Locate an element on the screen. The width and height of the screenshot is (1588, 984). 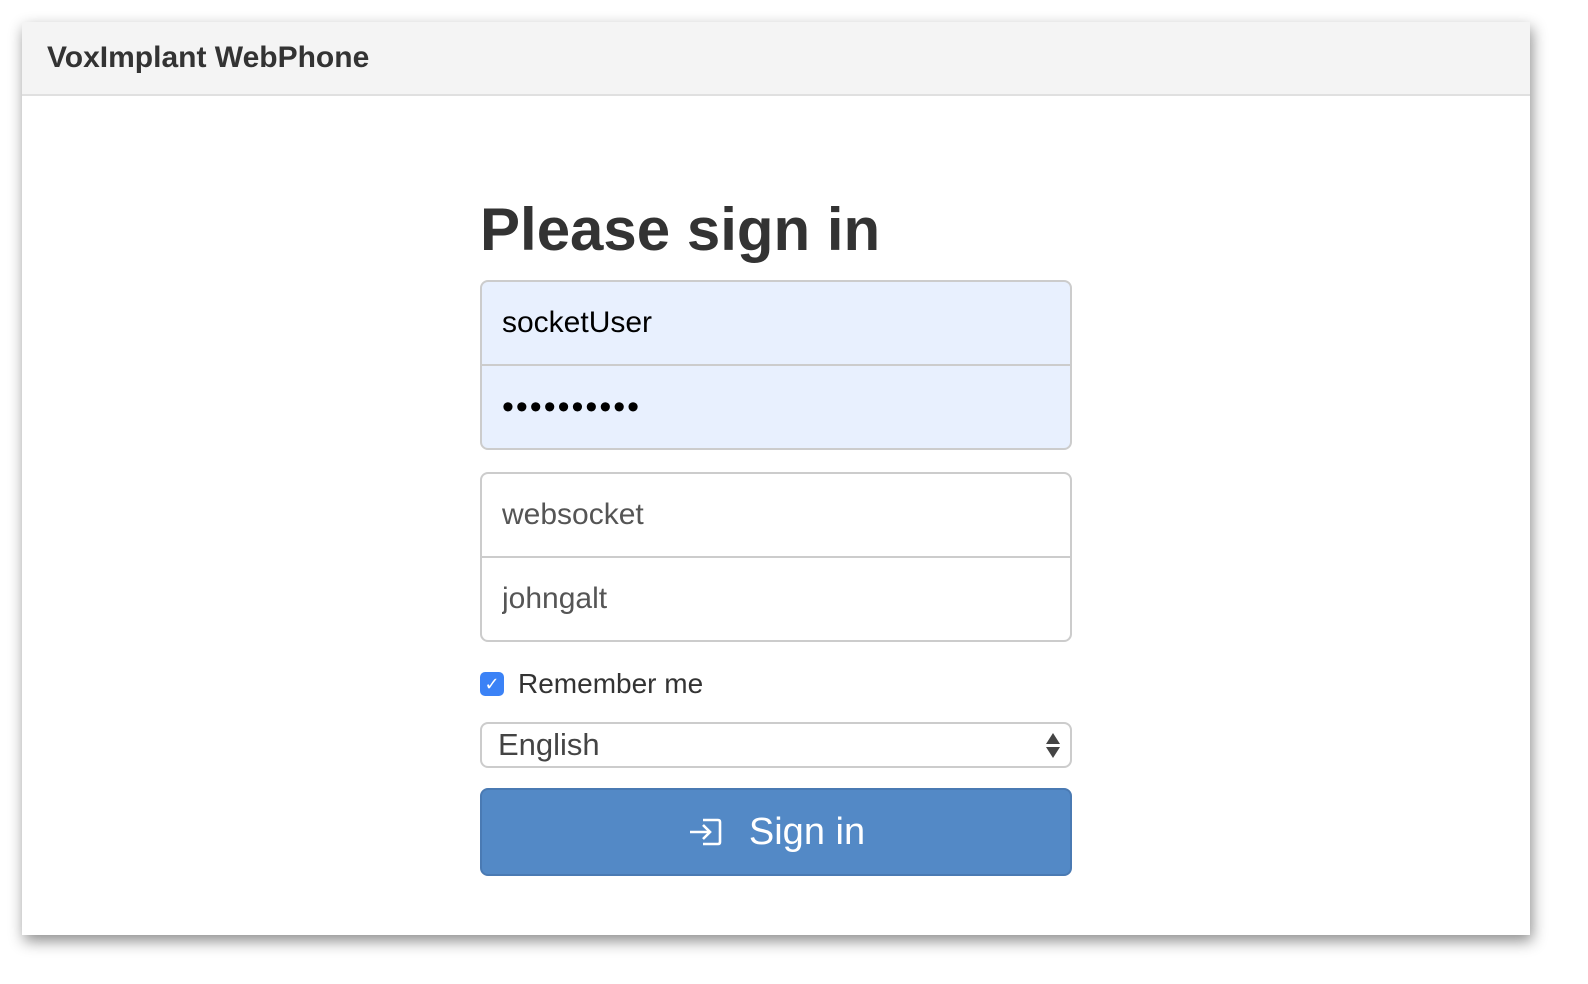
language-select-value: English is located at coordinates (549, 744).